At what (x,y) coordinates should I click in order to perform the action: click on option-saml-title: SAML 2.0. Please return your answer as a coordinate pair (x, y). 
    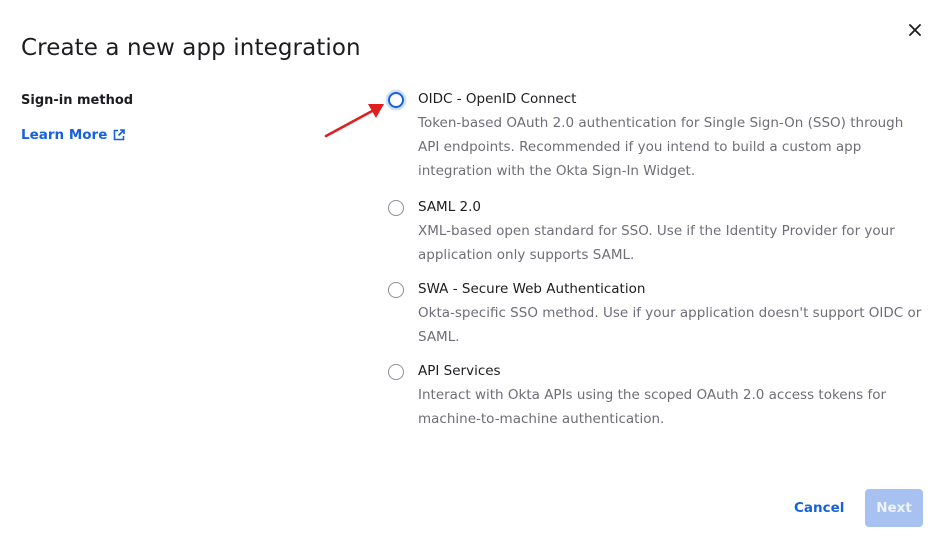
    Looking at the image, I should click on (449, 207).